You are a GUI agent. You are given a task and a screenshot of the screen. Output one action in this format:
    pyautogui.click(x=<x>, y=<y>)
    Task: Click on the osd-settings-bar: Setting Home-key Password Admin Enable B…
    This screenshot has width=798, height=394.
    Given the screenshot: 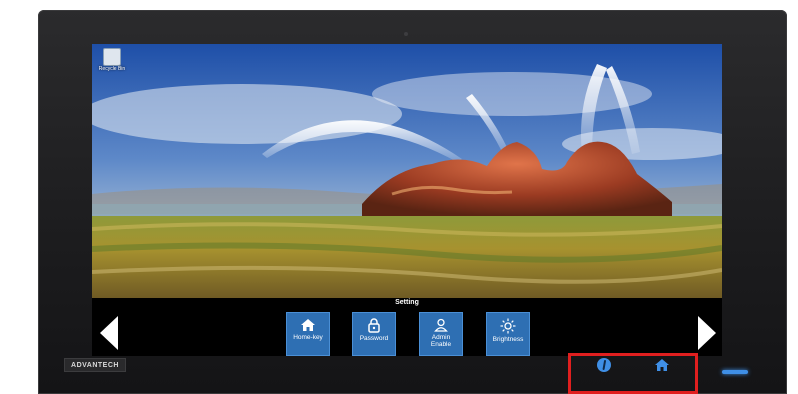 What is the action you would take?
    pyautogui.click(x=407, y=327)
    